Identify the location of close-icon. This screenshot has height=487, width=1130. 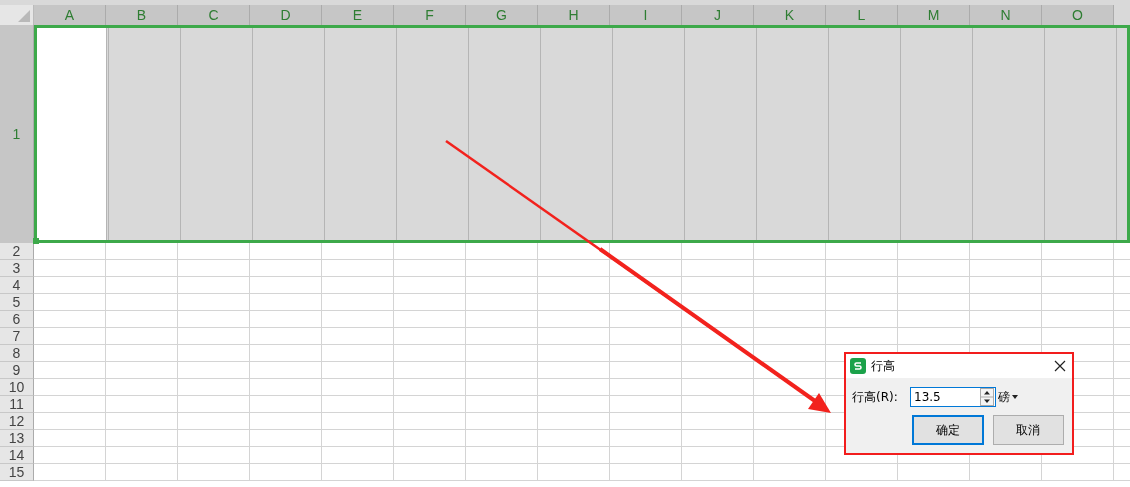
(1060, 366).